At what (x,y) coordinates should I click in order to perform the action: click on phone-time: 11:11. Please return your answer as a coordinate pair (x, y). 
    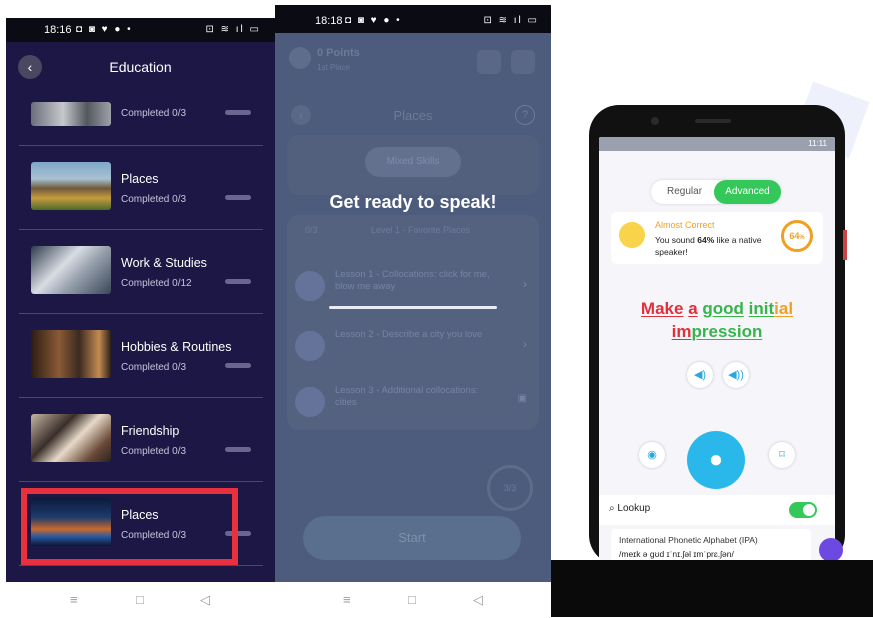
    Looking at the image, I should click on (817, 143).